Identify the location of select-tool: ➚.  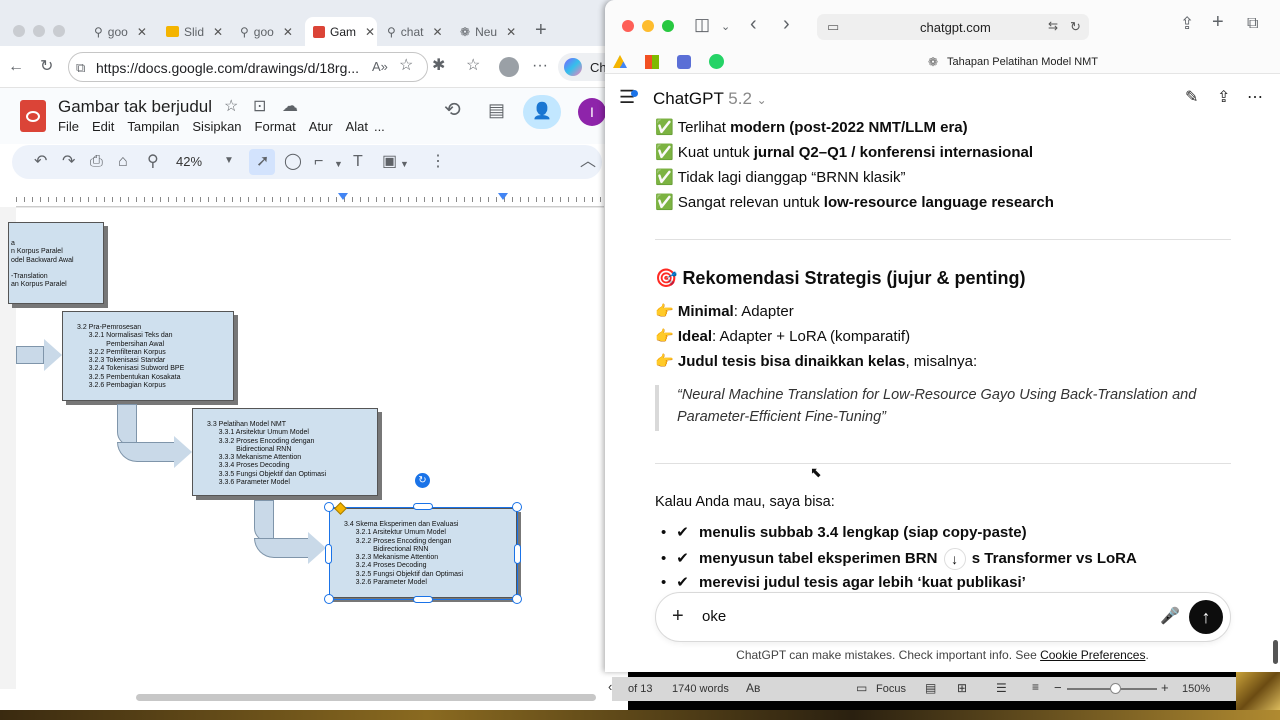
(262, 162).